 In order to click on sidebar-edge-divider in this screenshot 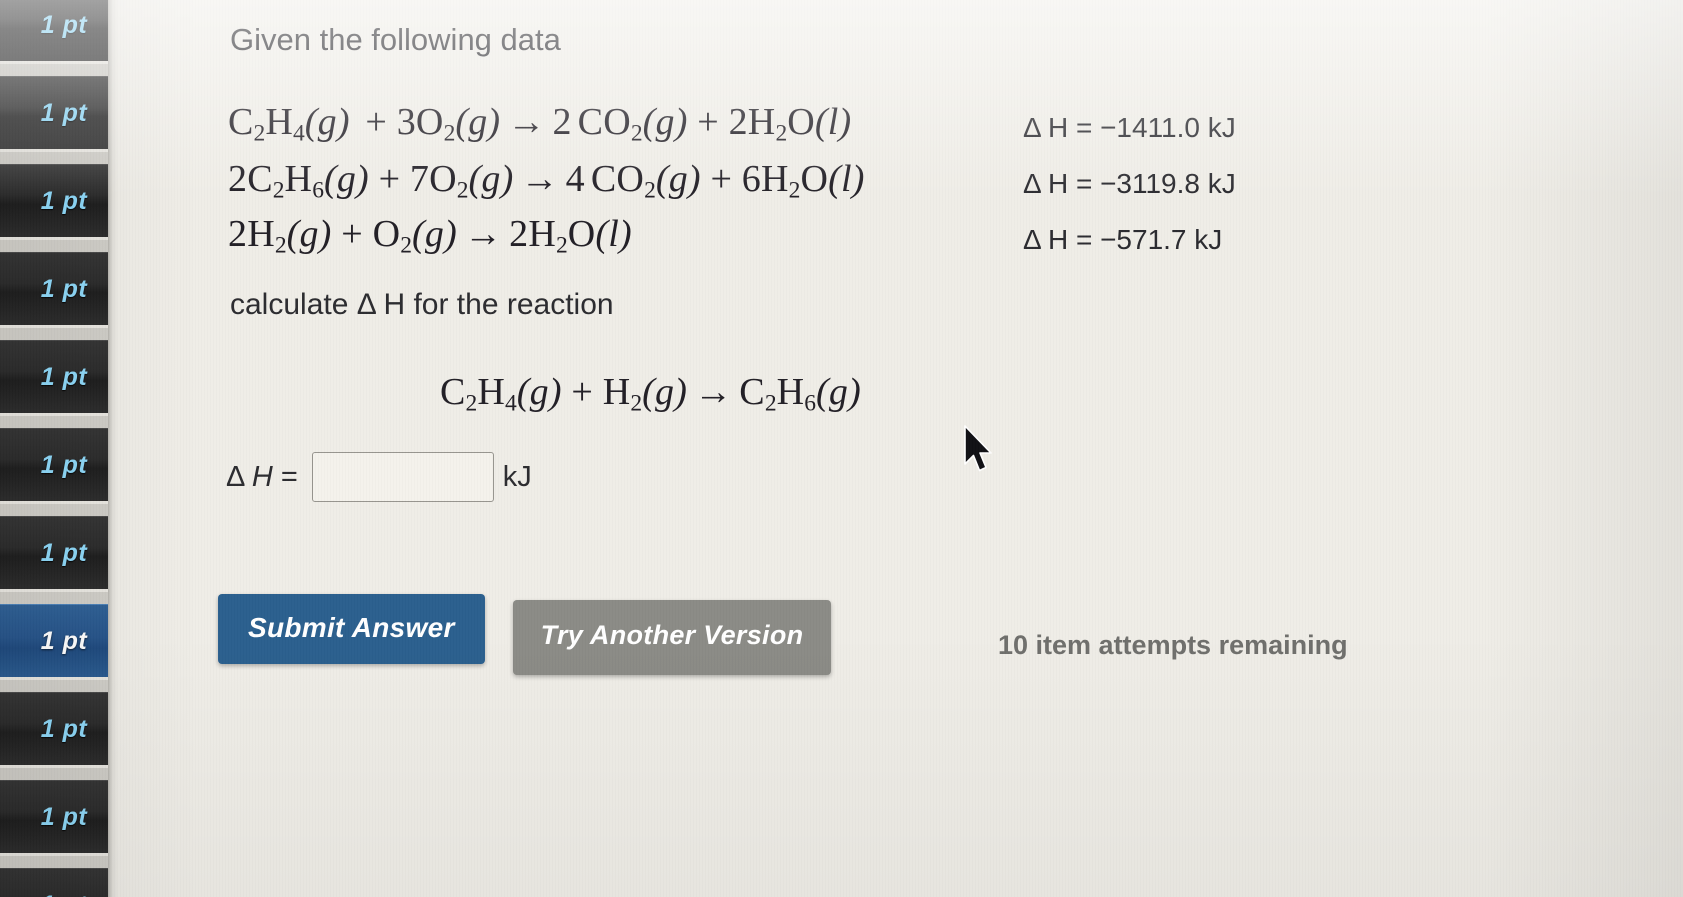, I will do `click(113, 448)`.